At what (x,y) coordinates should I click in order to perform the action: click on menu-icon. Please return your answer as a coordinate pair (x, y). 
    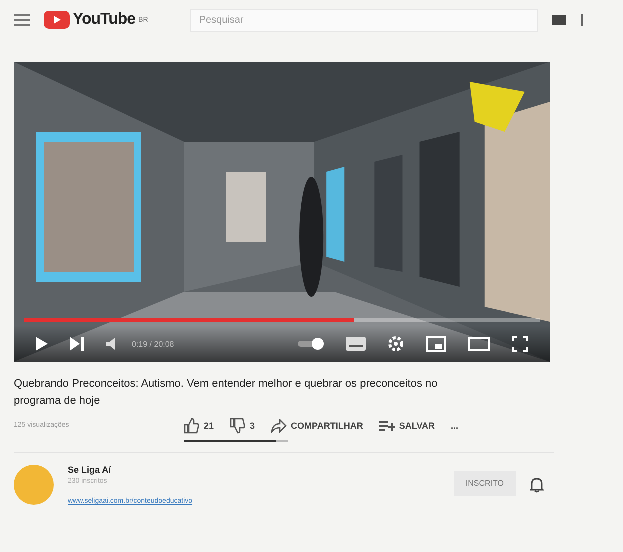
    Looking at the image, I should click on (22, 20).